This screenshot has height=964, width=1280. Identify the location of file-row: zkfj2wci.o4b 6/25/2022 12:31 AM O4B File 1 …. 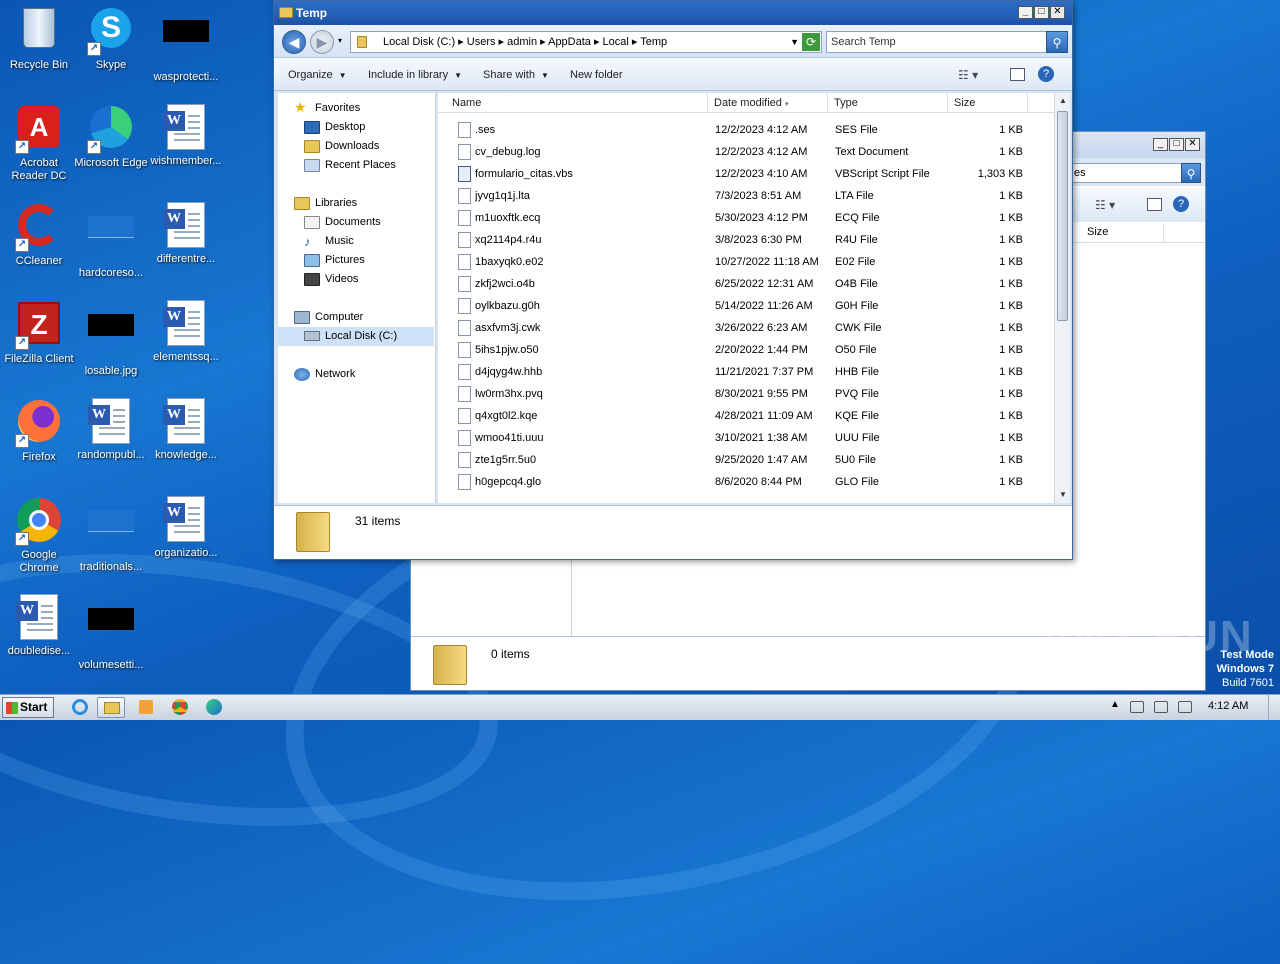
(738, 284).